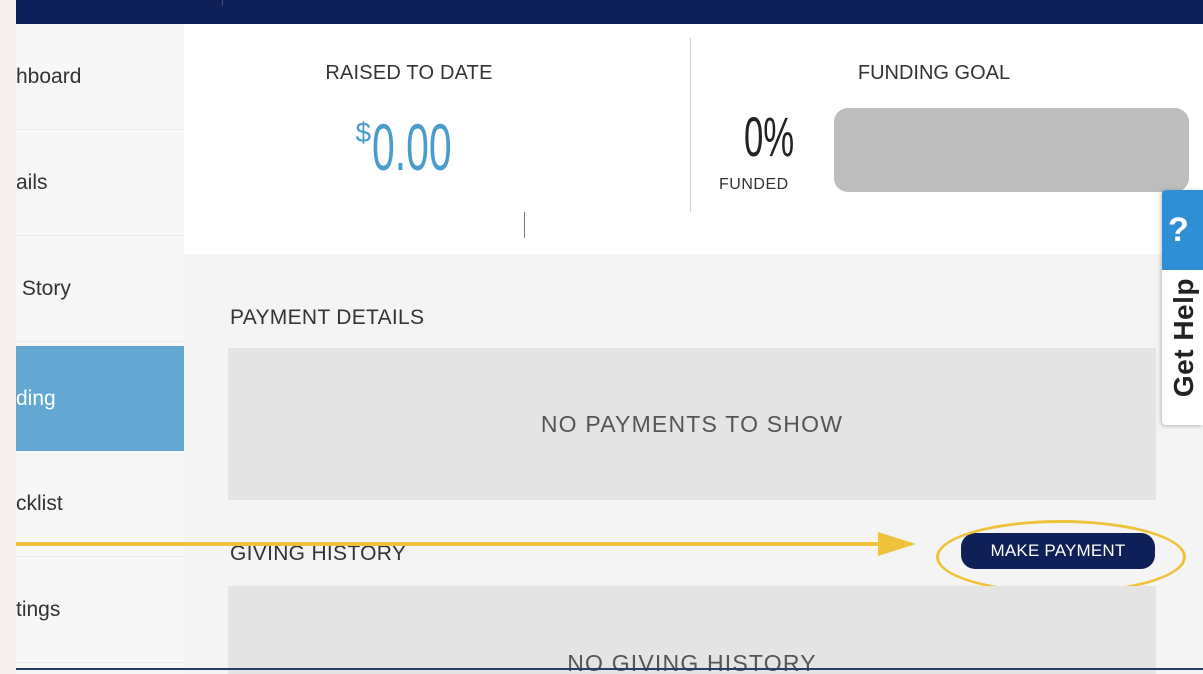  What do you see at coordinates (49, 76) in the screenshot?
I see `sidebar-item-label: hboard` at bounding box center [49, 76].